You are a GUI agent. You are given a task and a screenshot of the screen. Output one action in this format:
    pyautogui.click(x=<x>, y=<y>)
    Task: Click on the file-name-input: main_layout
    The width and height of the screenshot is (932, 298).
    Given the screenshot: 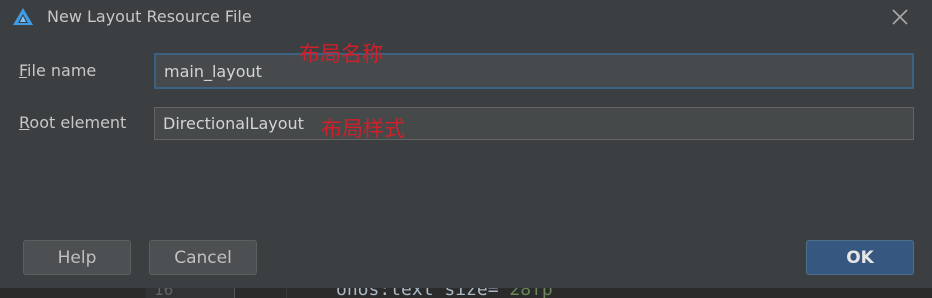 What is the action you would take?
    pyautogui.click(x=534, y=71)
    